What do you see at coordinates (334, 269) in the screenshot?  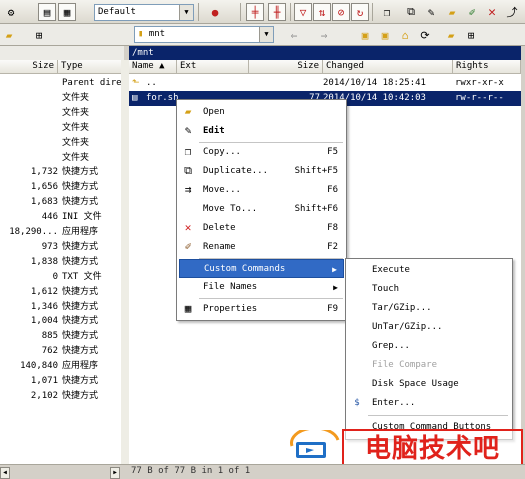 I see `chevron-right-icon: ▶` at bounding box center [334, 269].